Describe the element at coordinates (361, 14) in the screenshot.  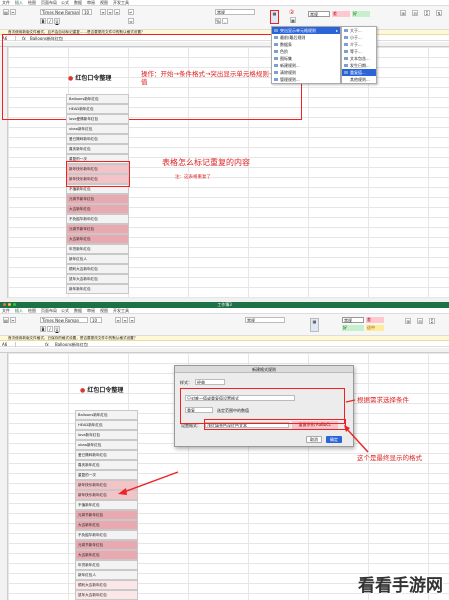
I see `style-good: 好` at that location.